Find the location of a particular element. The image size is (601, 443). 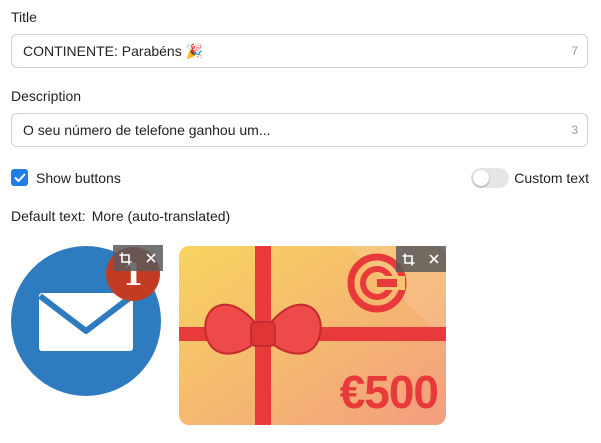

show-buttons-option: Show buttons is located at coordinates (66, 177).